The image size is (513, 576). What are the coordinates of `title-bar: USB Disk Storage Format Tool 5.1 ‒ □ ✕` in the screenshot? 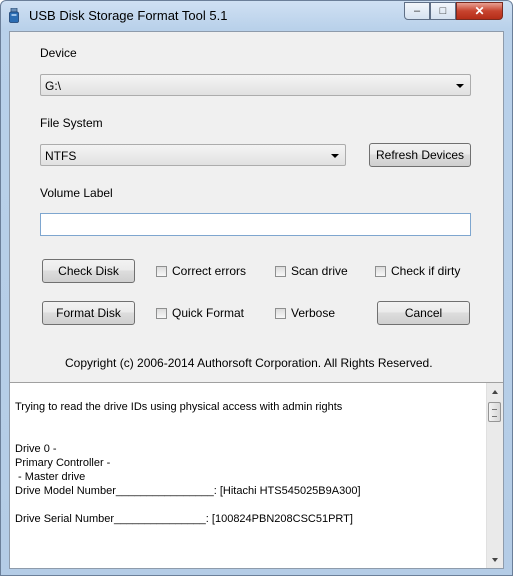 It's located at (256, 16).